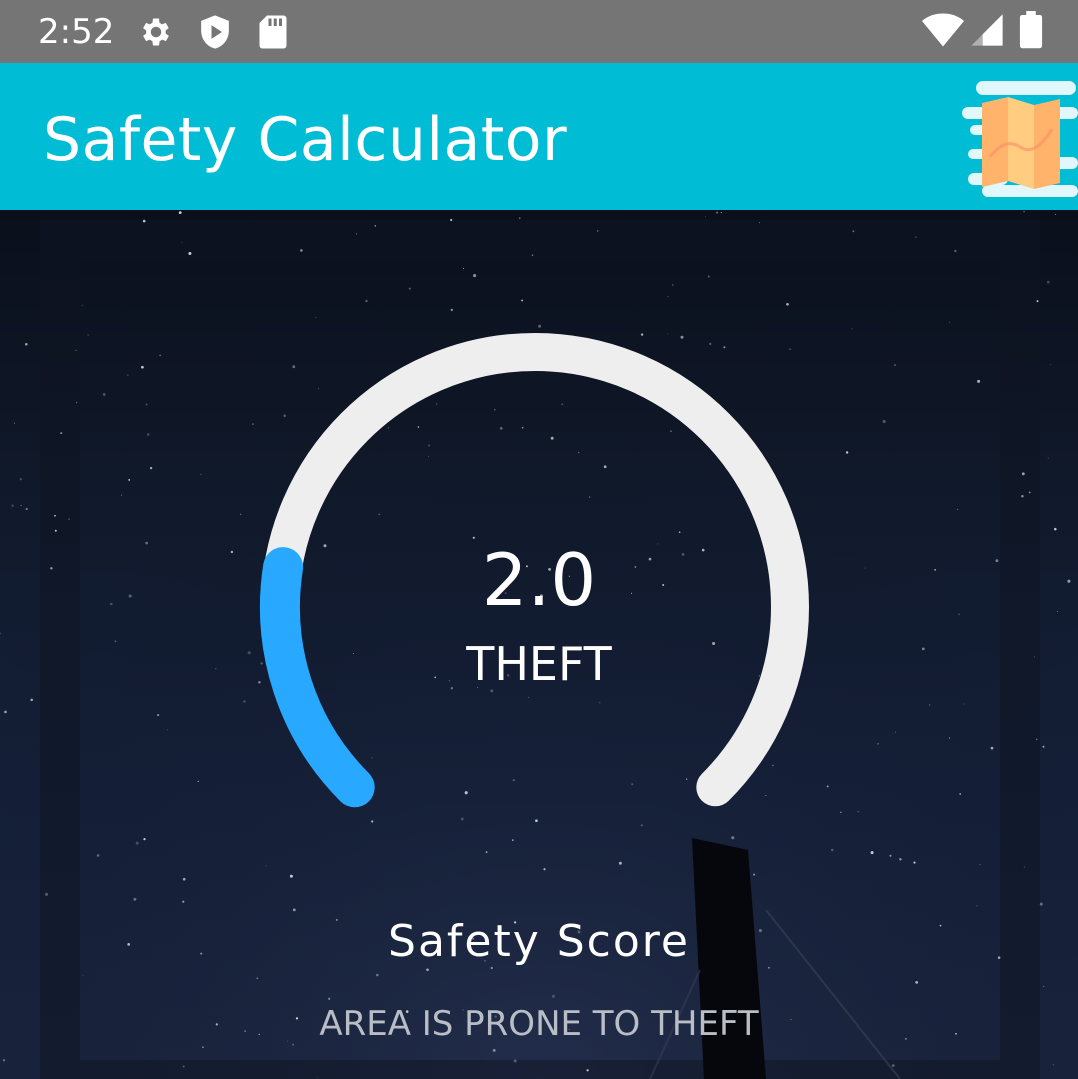  I want to click on app-title: Safety Calculator, so click(305, 140).